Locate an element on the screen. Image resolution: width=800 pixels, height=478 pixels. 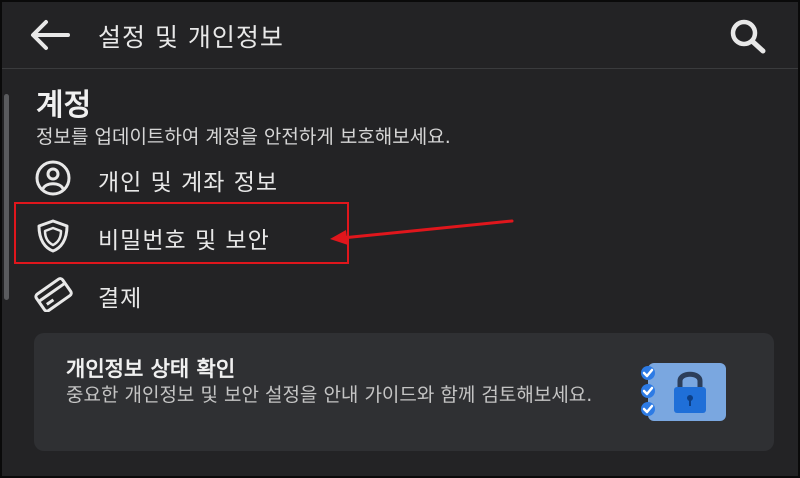
menu-item-label: 결제 is located at coordinates (120, 299).